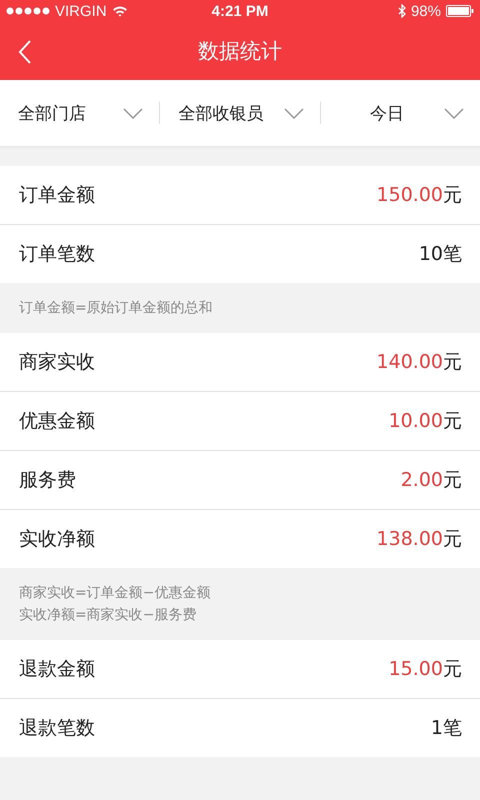 The image size is (480, 800). What do you see at coordinates (25, 52) in the screenshot?
I see `back-icon` at bounding box center [25, 52].